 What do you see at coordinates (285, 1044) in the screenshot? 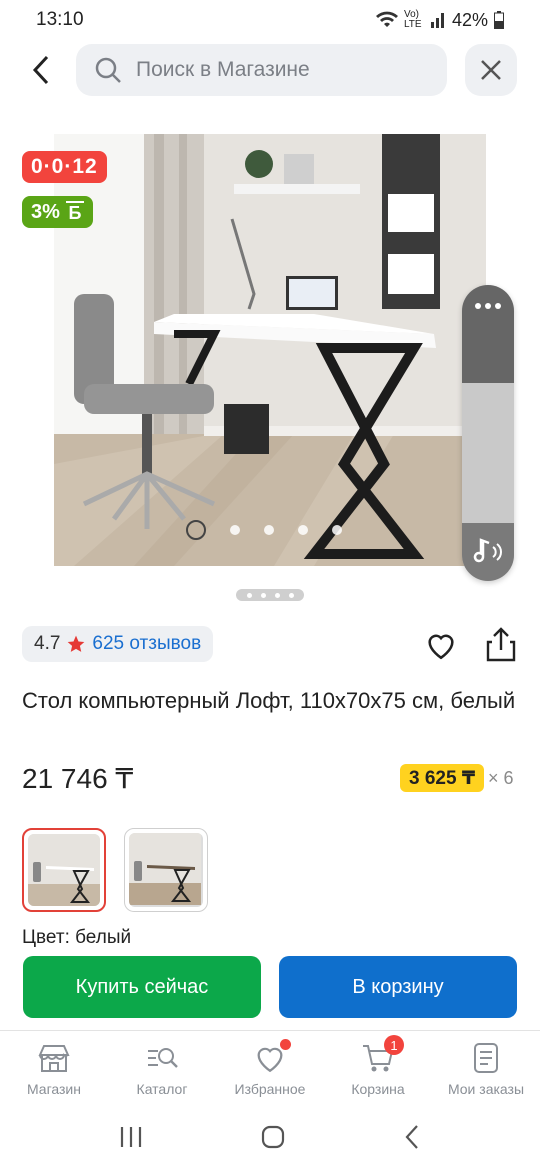
I see `notification-dot` at bounding box center [285, 1044].